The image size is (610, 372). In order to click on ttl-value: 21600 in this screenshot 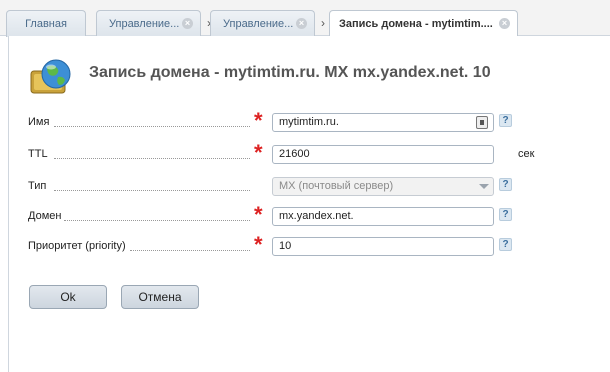, I will do `click(294, 154)`.